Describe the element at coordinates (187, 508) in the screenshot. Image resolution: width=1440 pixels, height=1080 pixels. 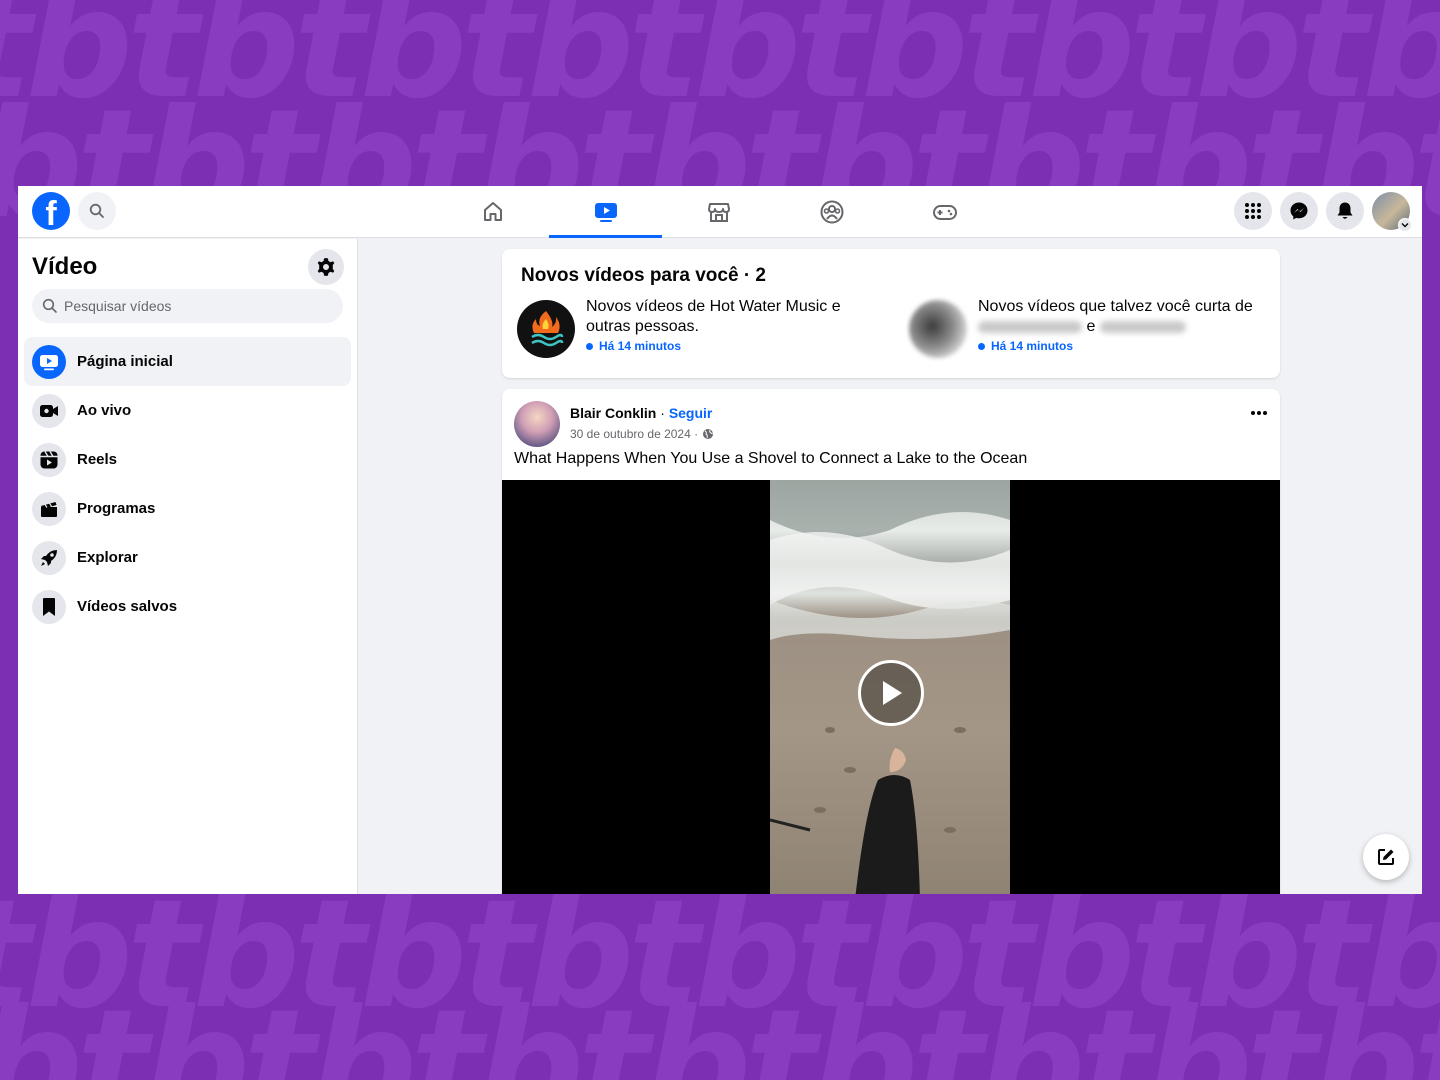
I see `sidebar-item-shows: Programas` at that location.